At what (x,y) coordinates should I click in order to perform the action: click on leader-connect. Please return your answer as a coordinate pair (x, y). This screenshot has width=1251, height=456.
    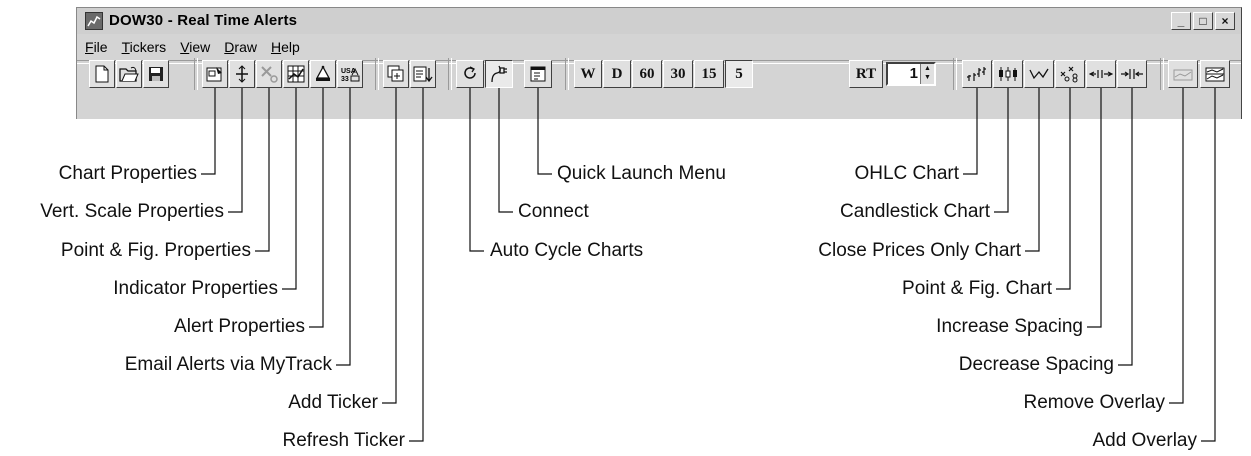
    Looking at the image, I should click on (505, 150).